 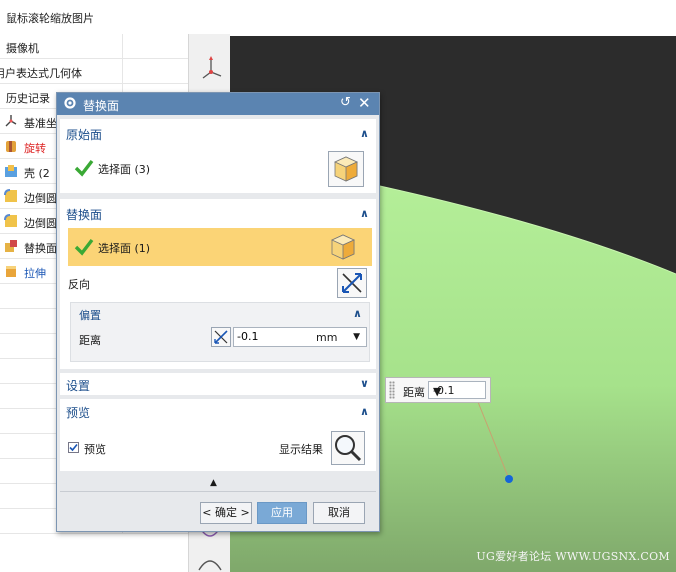 What do you see at coordinates (392, 390) in the screenshot?
I see `drag-handle-icon` at bounding box center [392, 390].